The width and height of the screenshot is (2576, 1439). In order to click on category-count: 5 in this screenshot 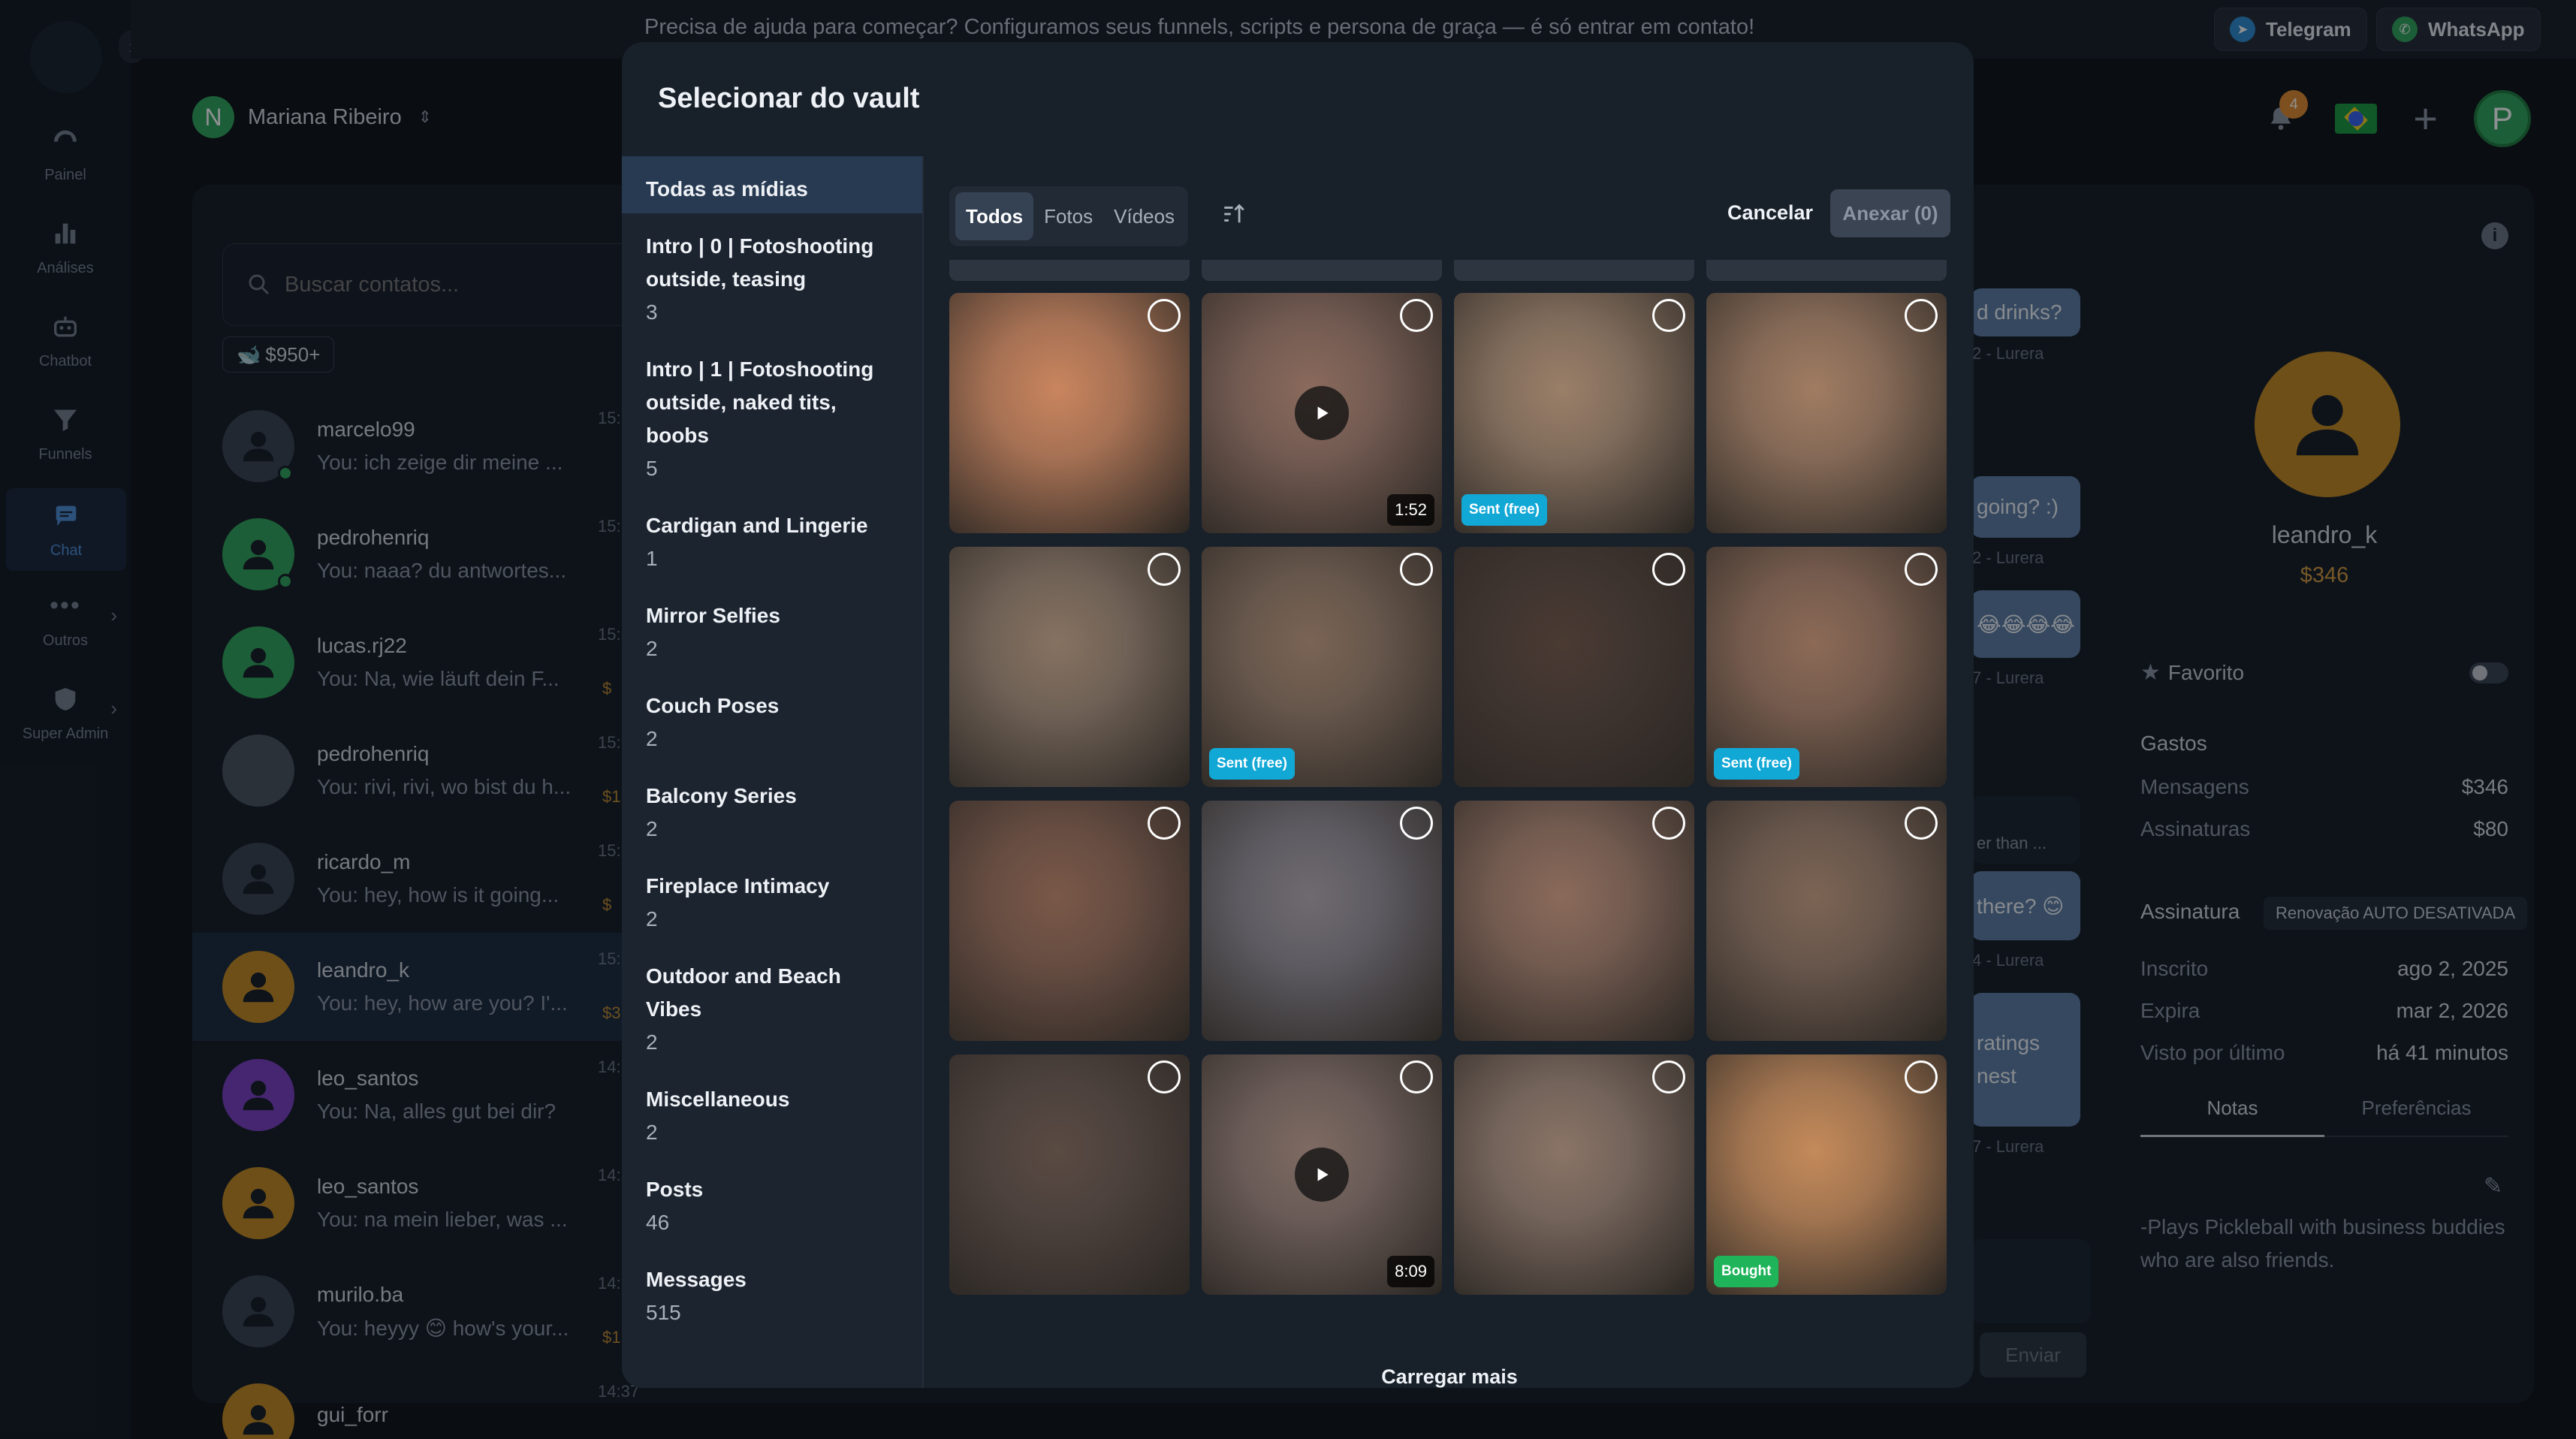, I will do `click(652, 468)`.